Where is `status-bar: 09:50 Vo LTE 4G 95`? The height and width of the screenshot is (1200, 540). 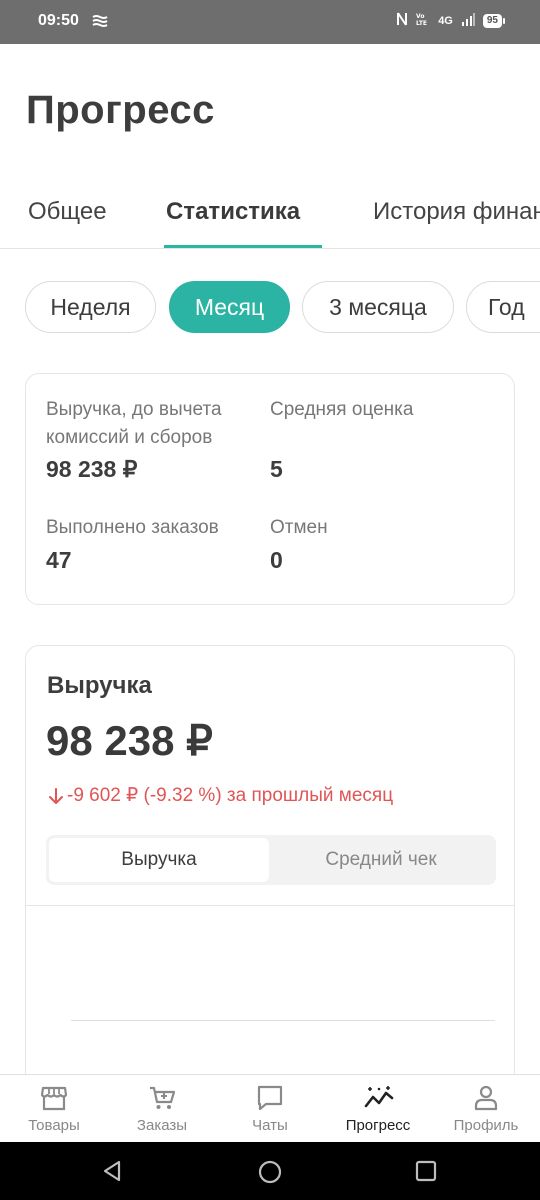 status-bar: 09:50 Vo LTE 4G 95 is located at coordinates (270, 22).